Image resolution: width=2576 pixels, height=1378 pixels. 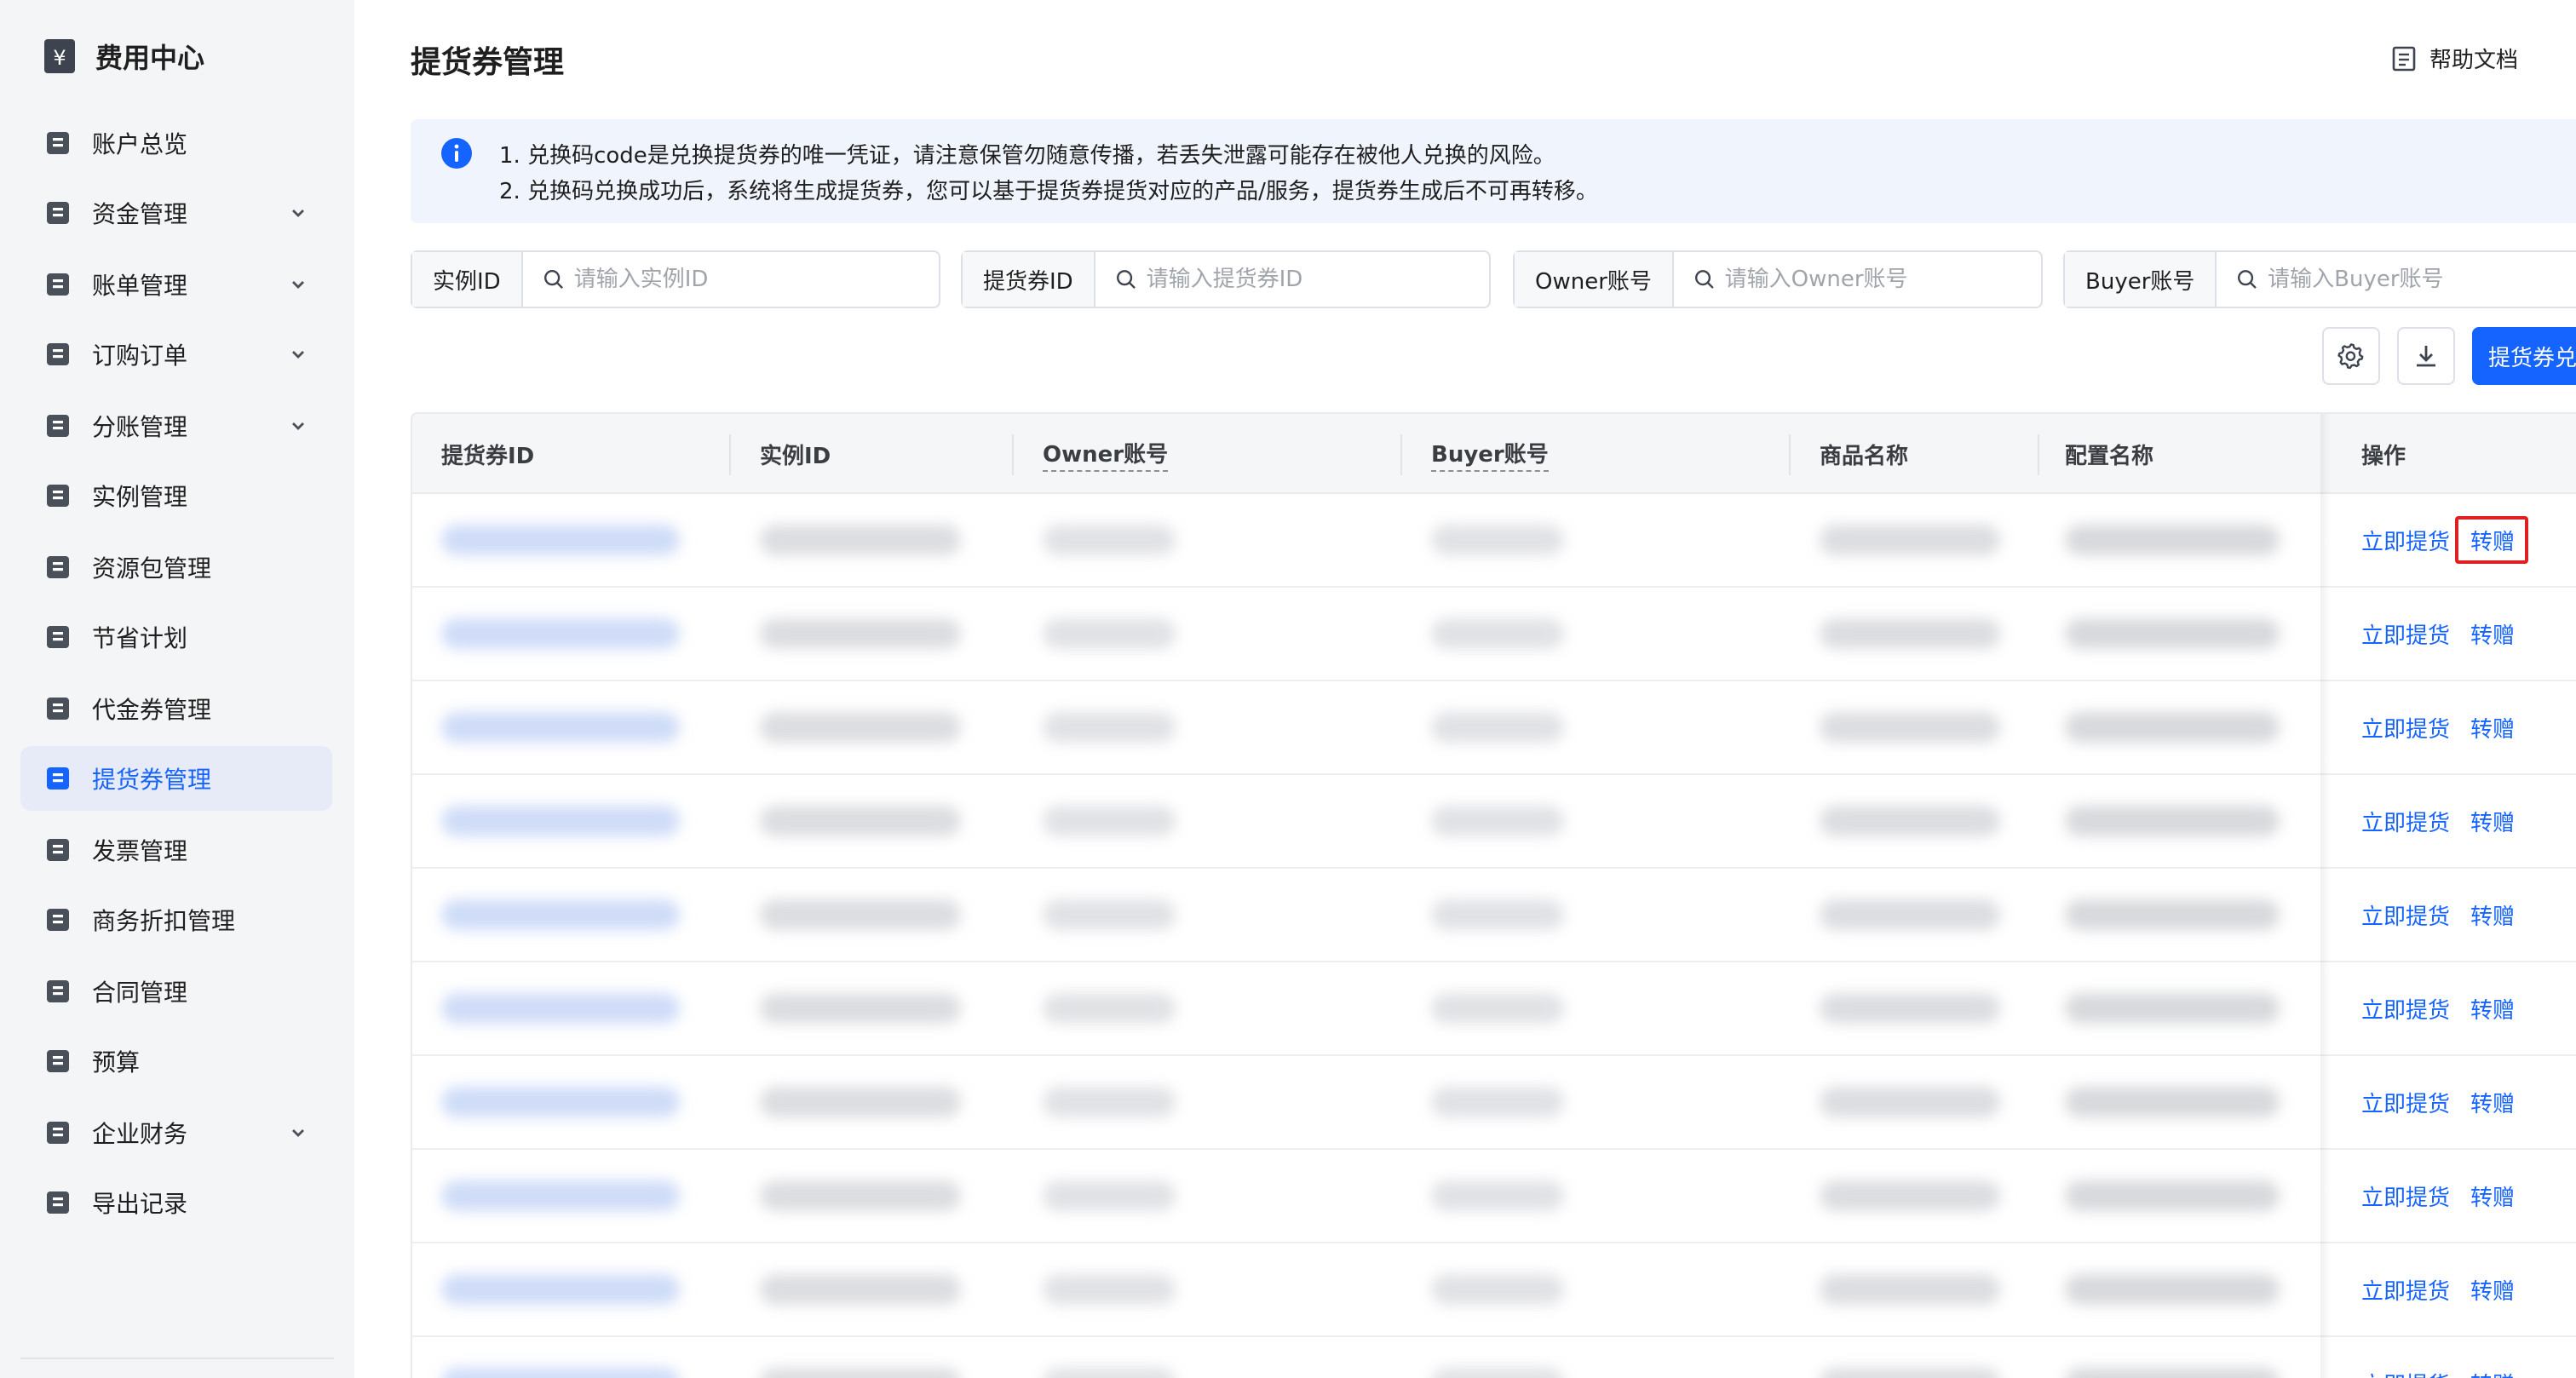 What do you see at coordinates (176, 850) in the screenshot?
I see `sidebar-item: 发票管理` at bounding box center [176, 850].